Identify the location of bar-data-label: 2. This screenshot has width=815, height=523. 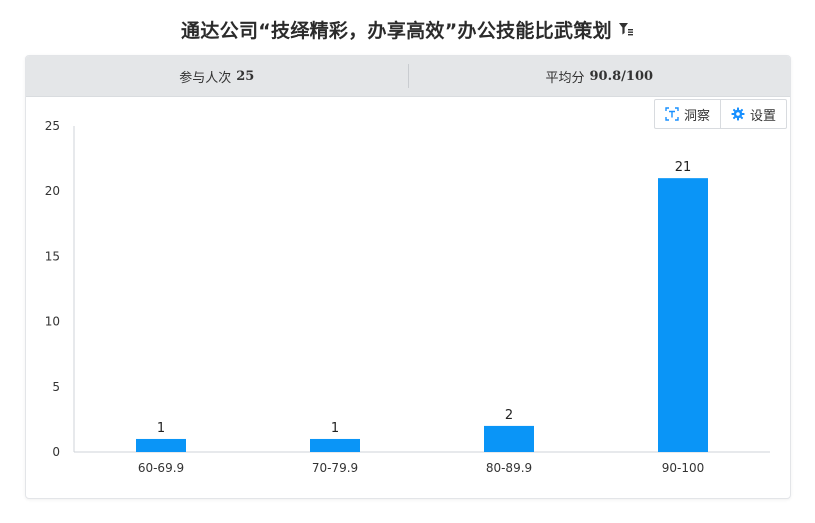
(509, 415).